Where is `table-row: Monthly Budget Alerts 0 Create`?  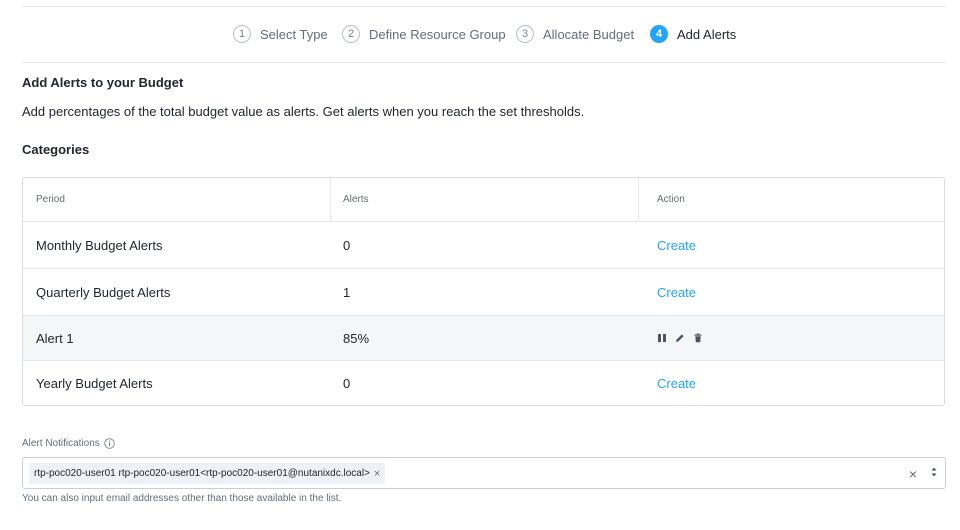 table-row: Monthly Budget Alerts 0 Create is located at coordinates (483, 244).